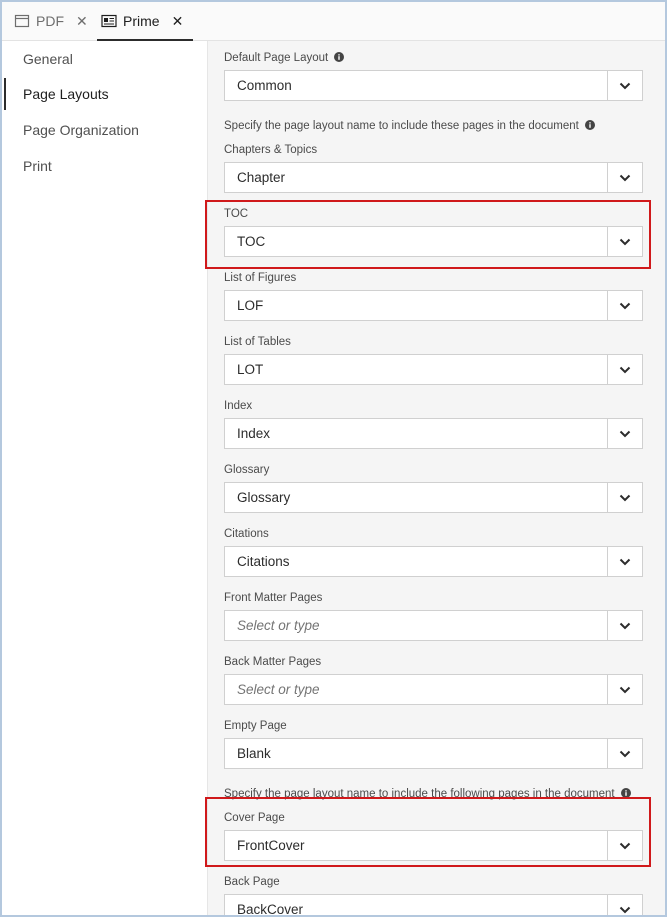  Describe the element at coordinates (255, 726) in the screenshot. I see `empty-page-label: Empty Page` at that location.